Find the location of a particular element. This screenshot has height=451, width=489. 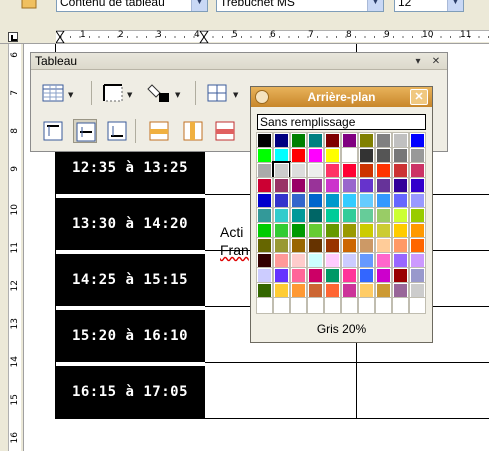

styles-icon is located at coordinates (29, 5).